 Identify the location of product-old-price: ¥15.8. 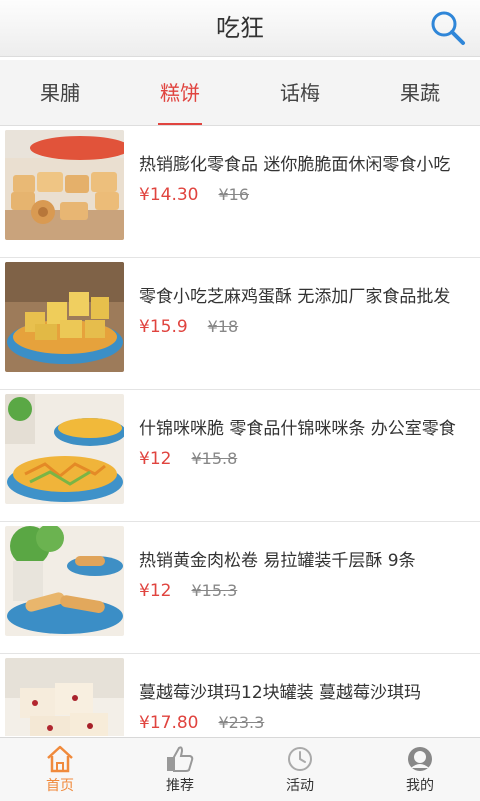
(214, 458).